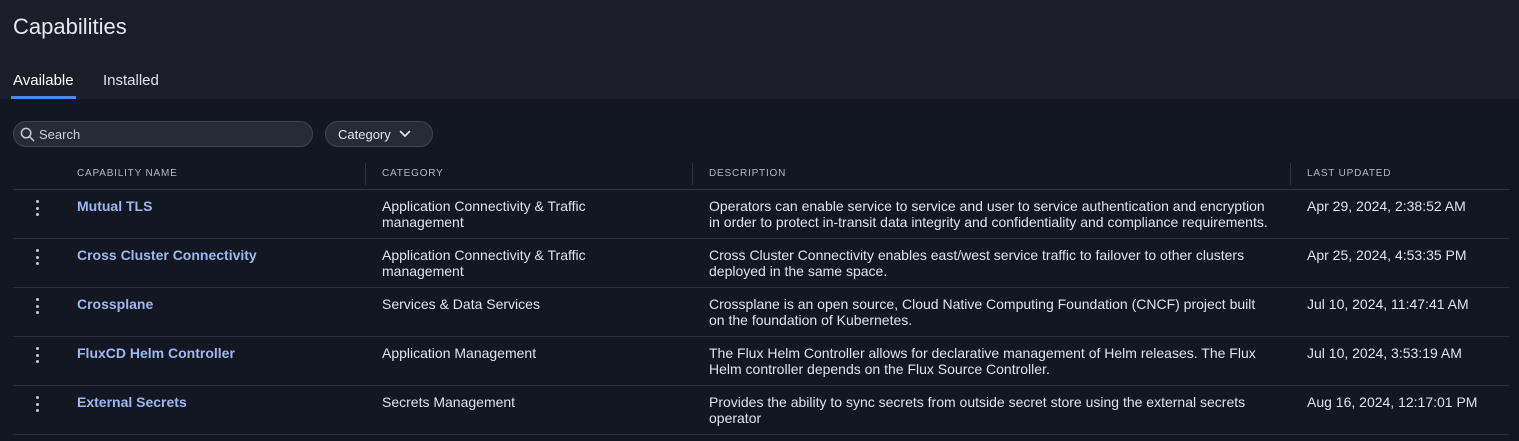 This screenshot has height=441, width=1519. Describe the element at coordinates (1387, 255) in the screenshot. I see `capability-last-updated: Apr 25, 2024, 4:53:35 PM` at that location.